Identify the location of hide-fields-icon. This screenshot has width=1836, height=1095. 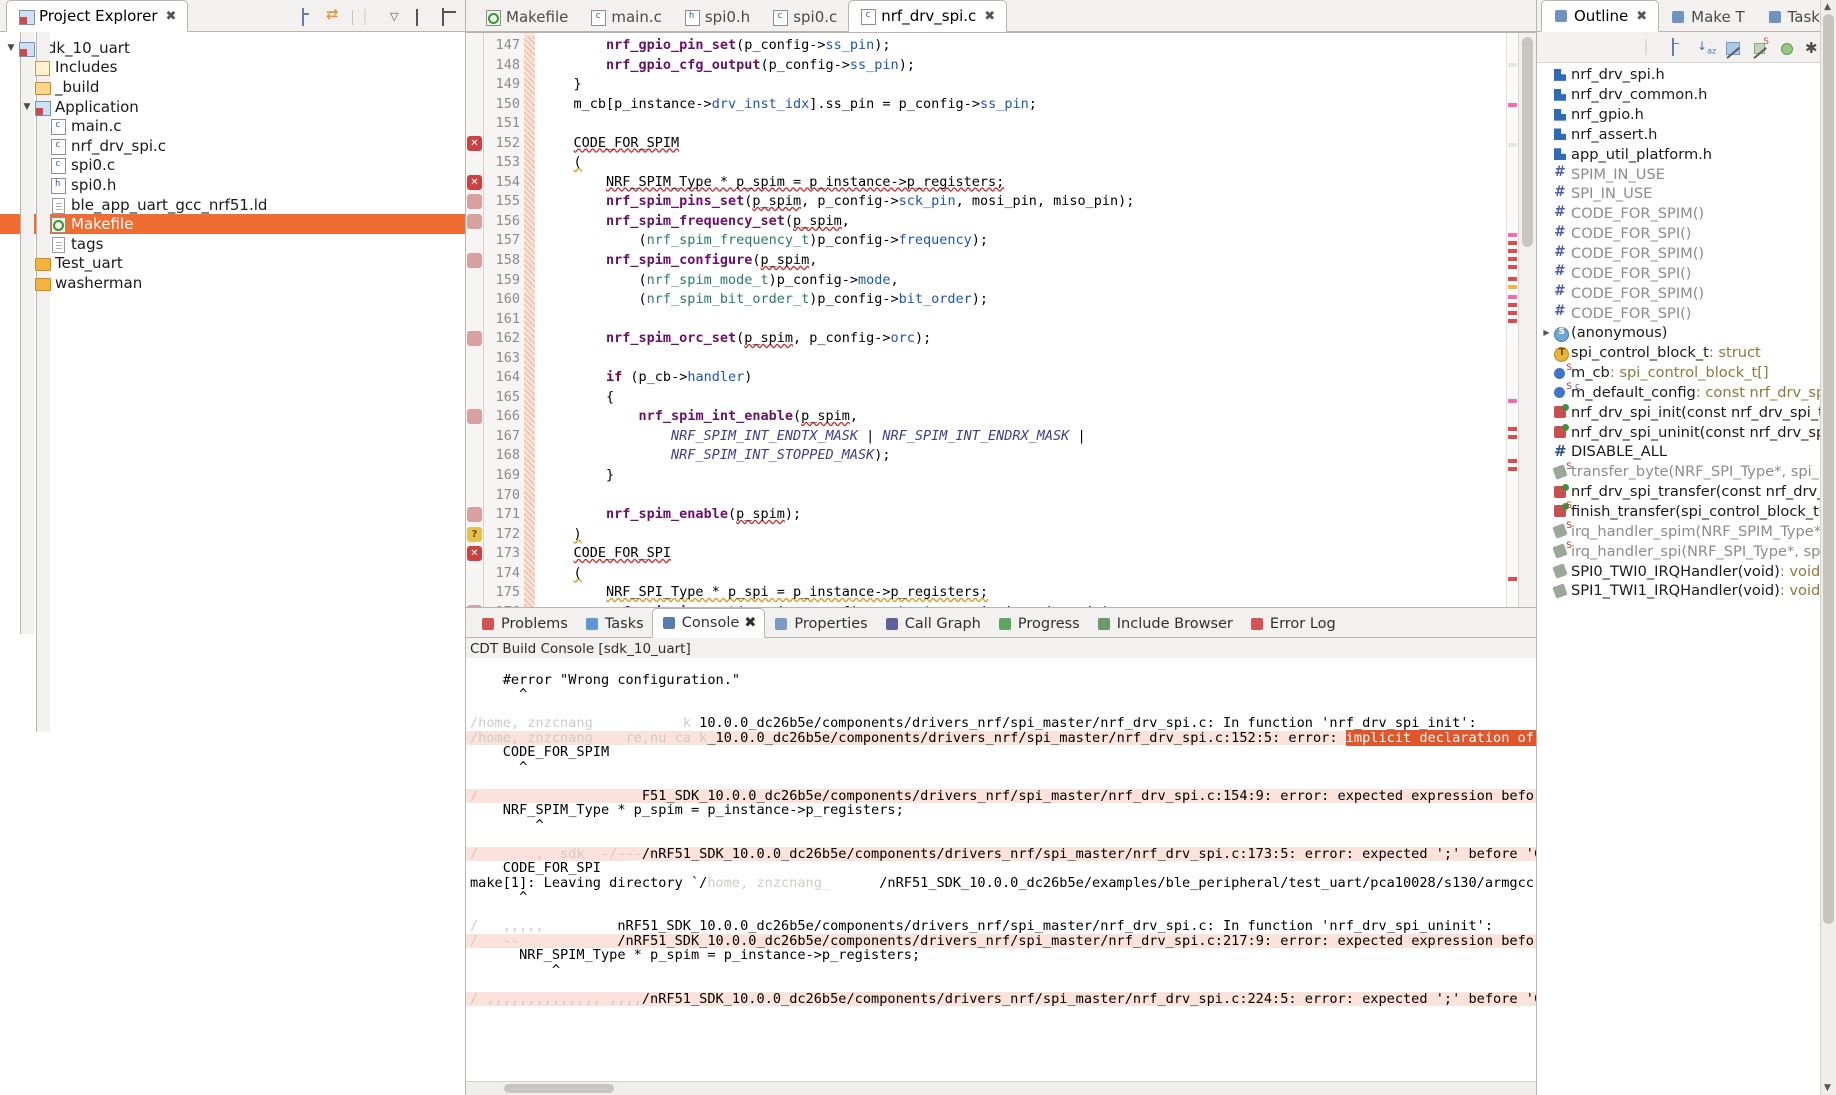
(1732, 48).